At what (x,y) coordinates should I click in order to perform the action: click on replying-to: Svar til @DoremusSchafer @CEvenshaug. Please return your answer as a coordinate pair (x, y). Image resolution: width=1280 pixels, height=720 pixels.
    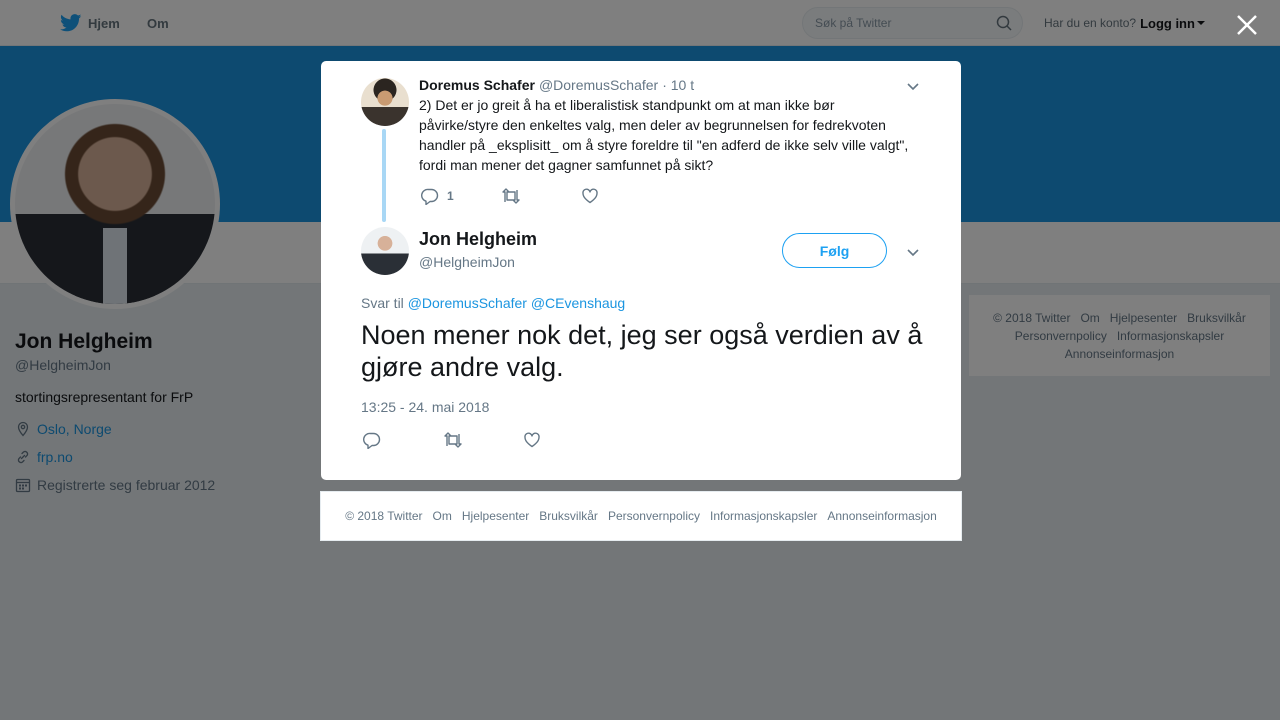
    Looking at the image, I should click on (493, 303).